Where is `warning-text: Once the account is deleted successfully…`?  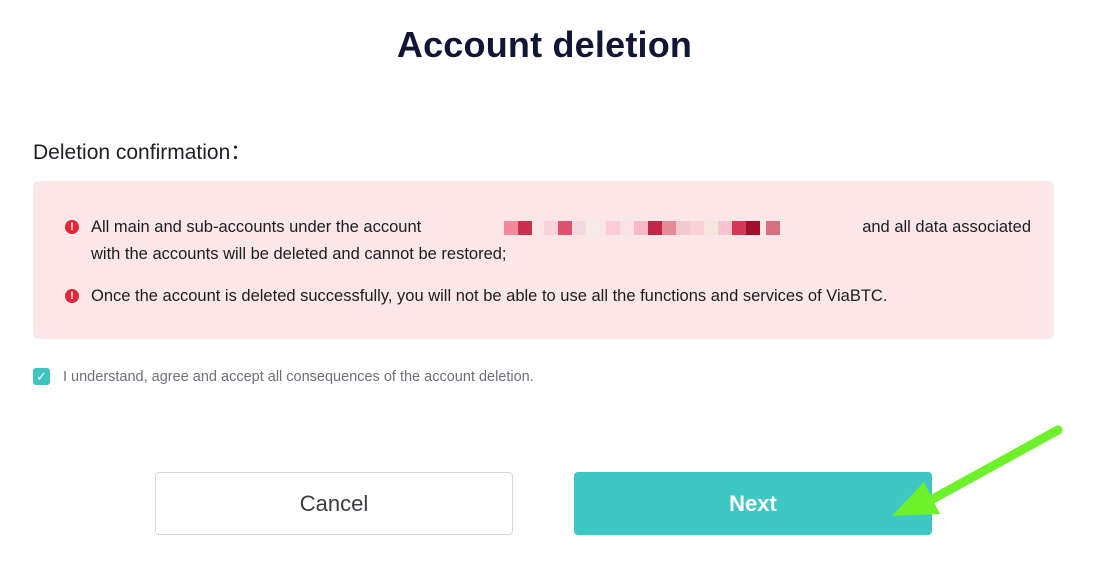
warning-text: Once the account is deleted successfully… is located at coordinates (489, 296).